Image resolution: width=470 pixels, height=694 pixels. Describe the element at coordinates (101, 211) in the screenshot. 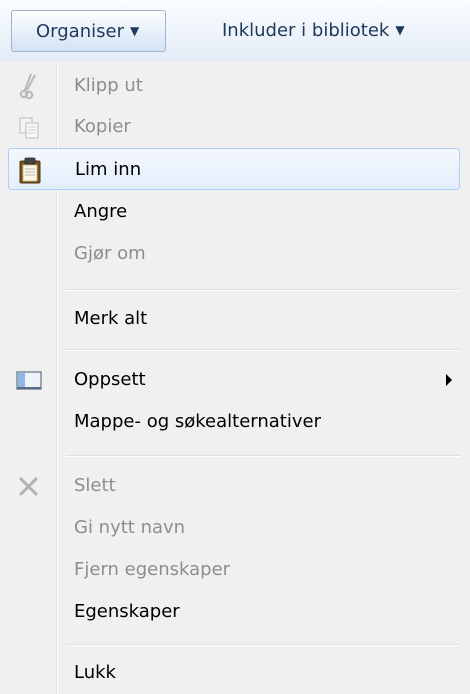

I see `menu-item-label: Angre` at that location.